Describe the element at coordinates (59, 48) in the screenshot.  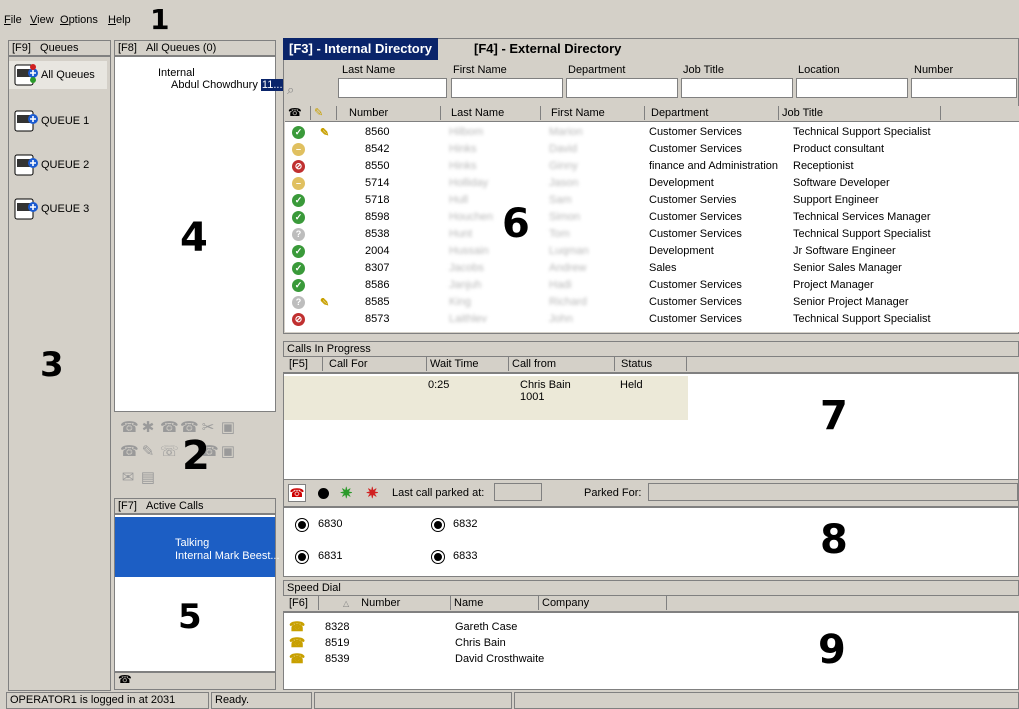
I see `queues-tab: [F9] Queues` at that location.